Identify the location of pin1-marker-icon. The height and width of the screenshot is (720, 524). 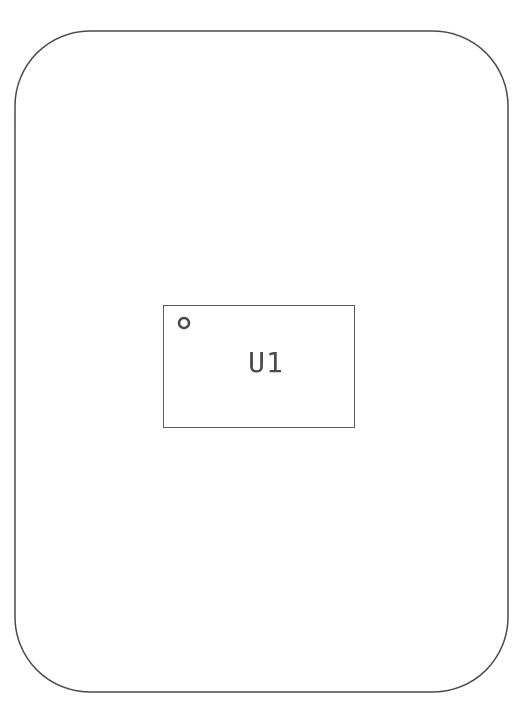
(184, 323).